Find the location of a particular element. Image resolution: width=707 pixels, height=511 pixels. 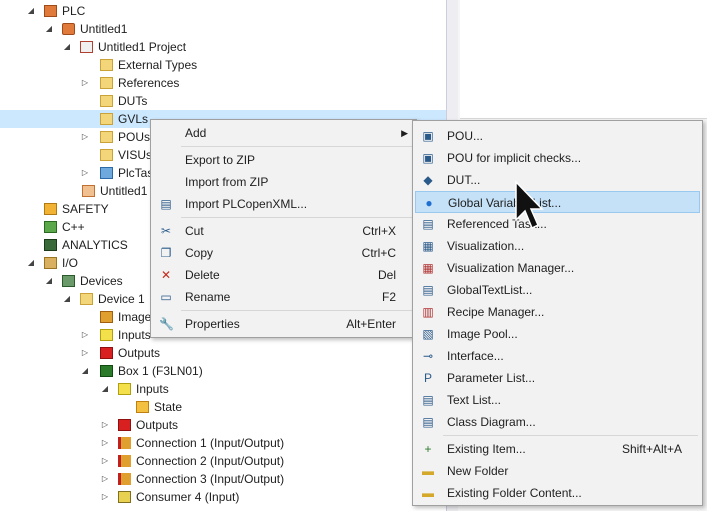

right-panel-document is located at coordinates (583, 59).